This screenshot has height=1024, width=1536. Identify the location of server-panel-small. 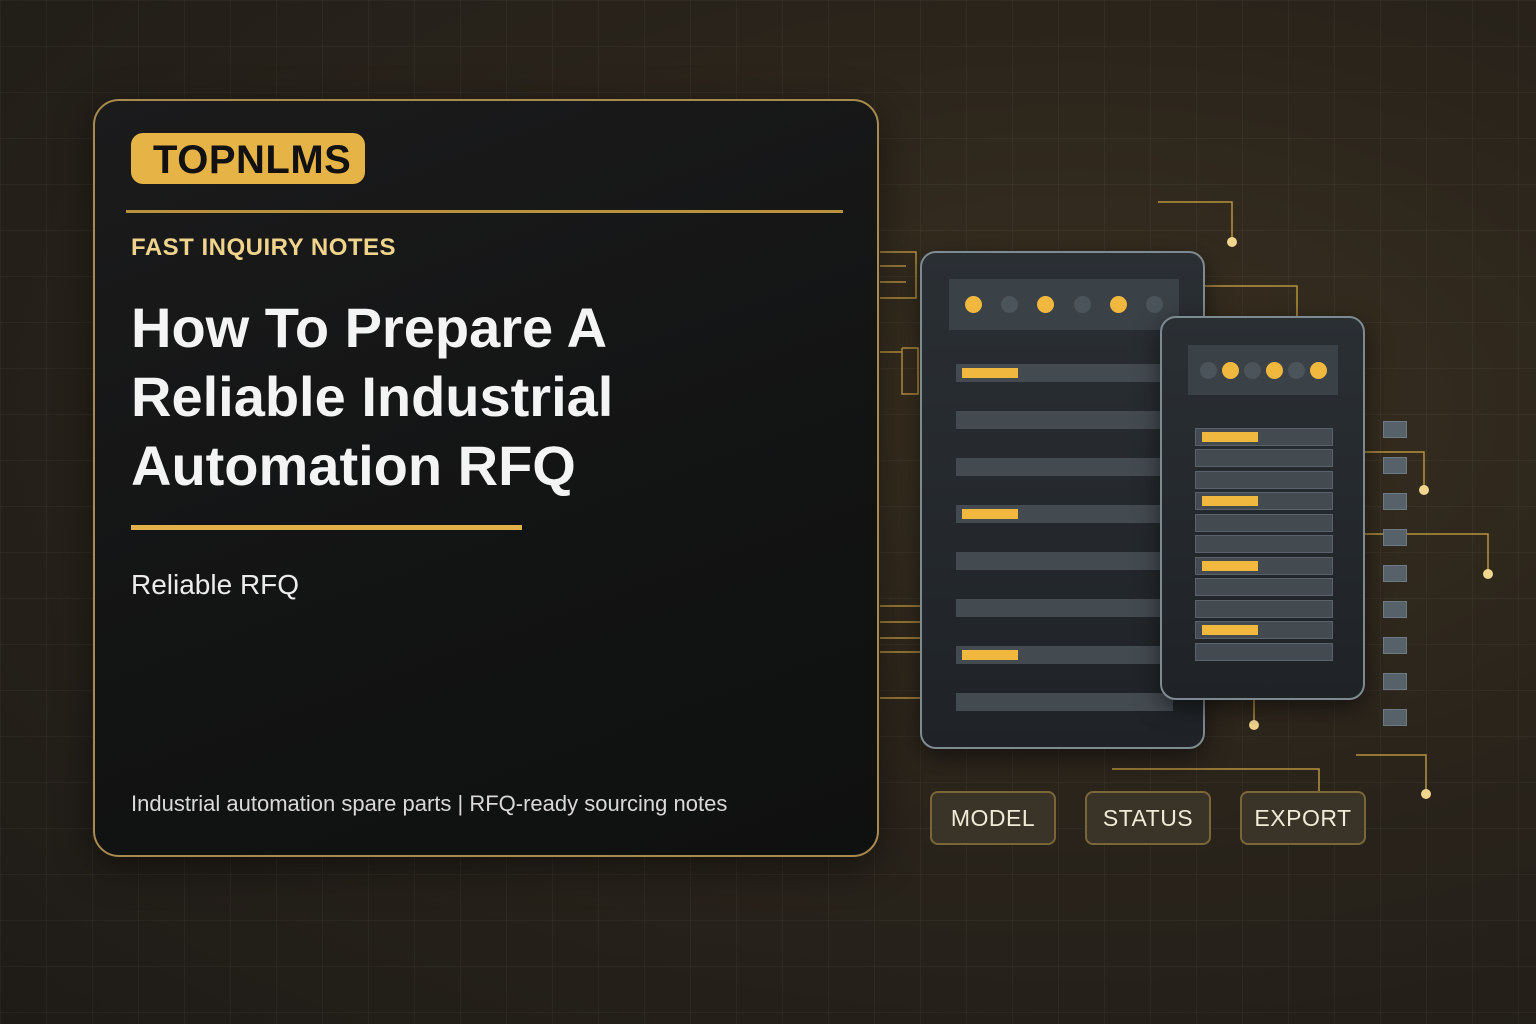
(1262, 508).